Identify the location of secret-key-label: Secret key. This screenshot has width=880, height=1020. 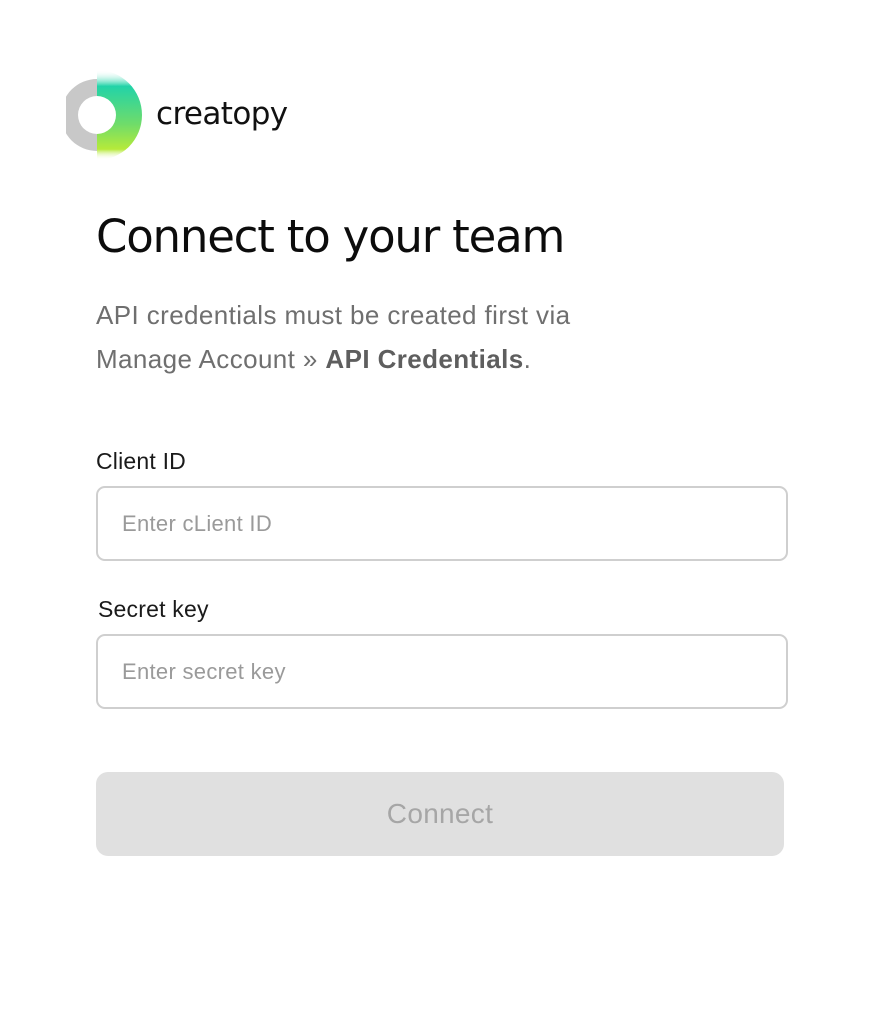
(153, 609).